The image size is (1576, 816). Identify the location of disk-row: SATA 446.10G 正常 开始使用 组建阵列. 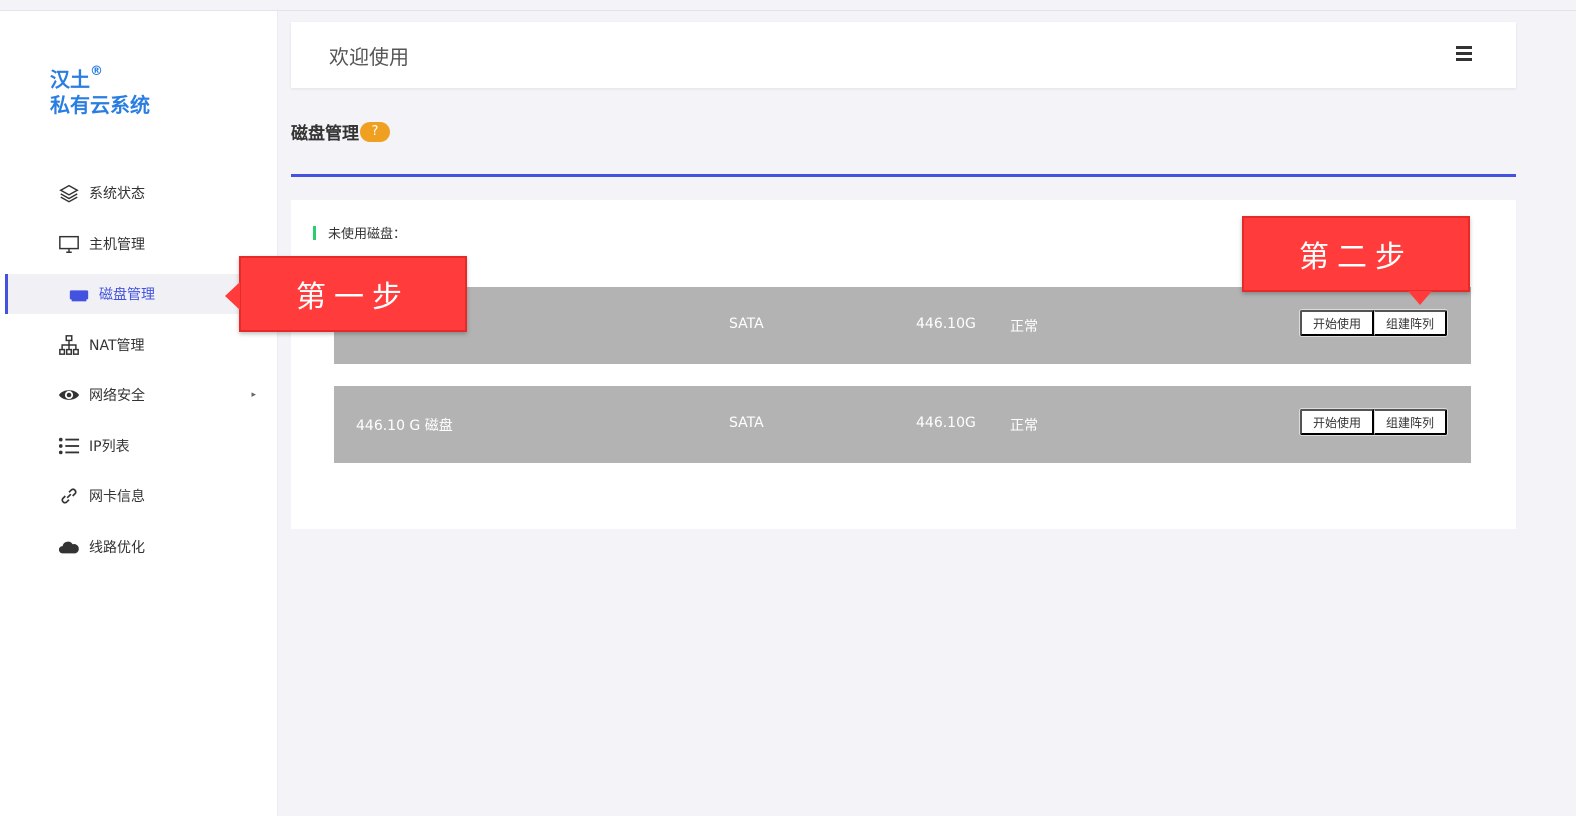
(902, 325).